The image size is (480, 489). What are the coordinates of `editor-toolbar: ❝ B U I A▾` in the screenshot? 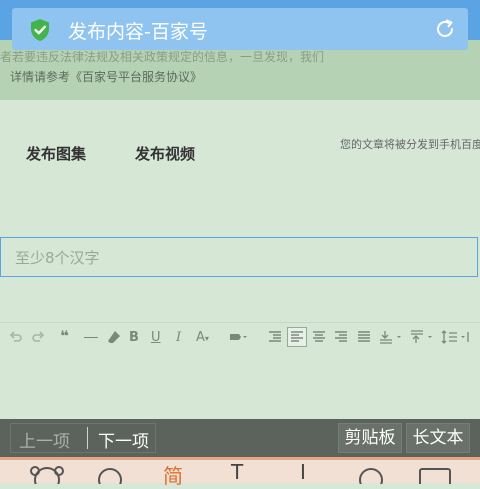 It's located at (240, 339).